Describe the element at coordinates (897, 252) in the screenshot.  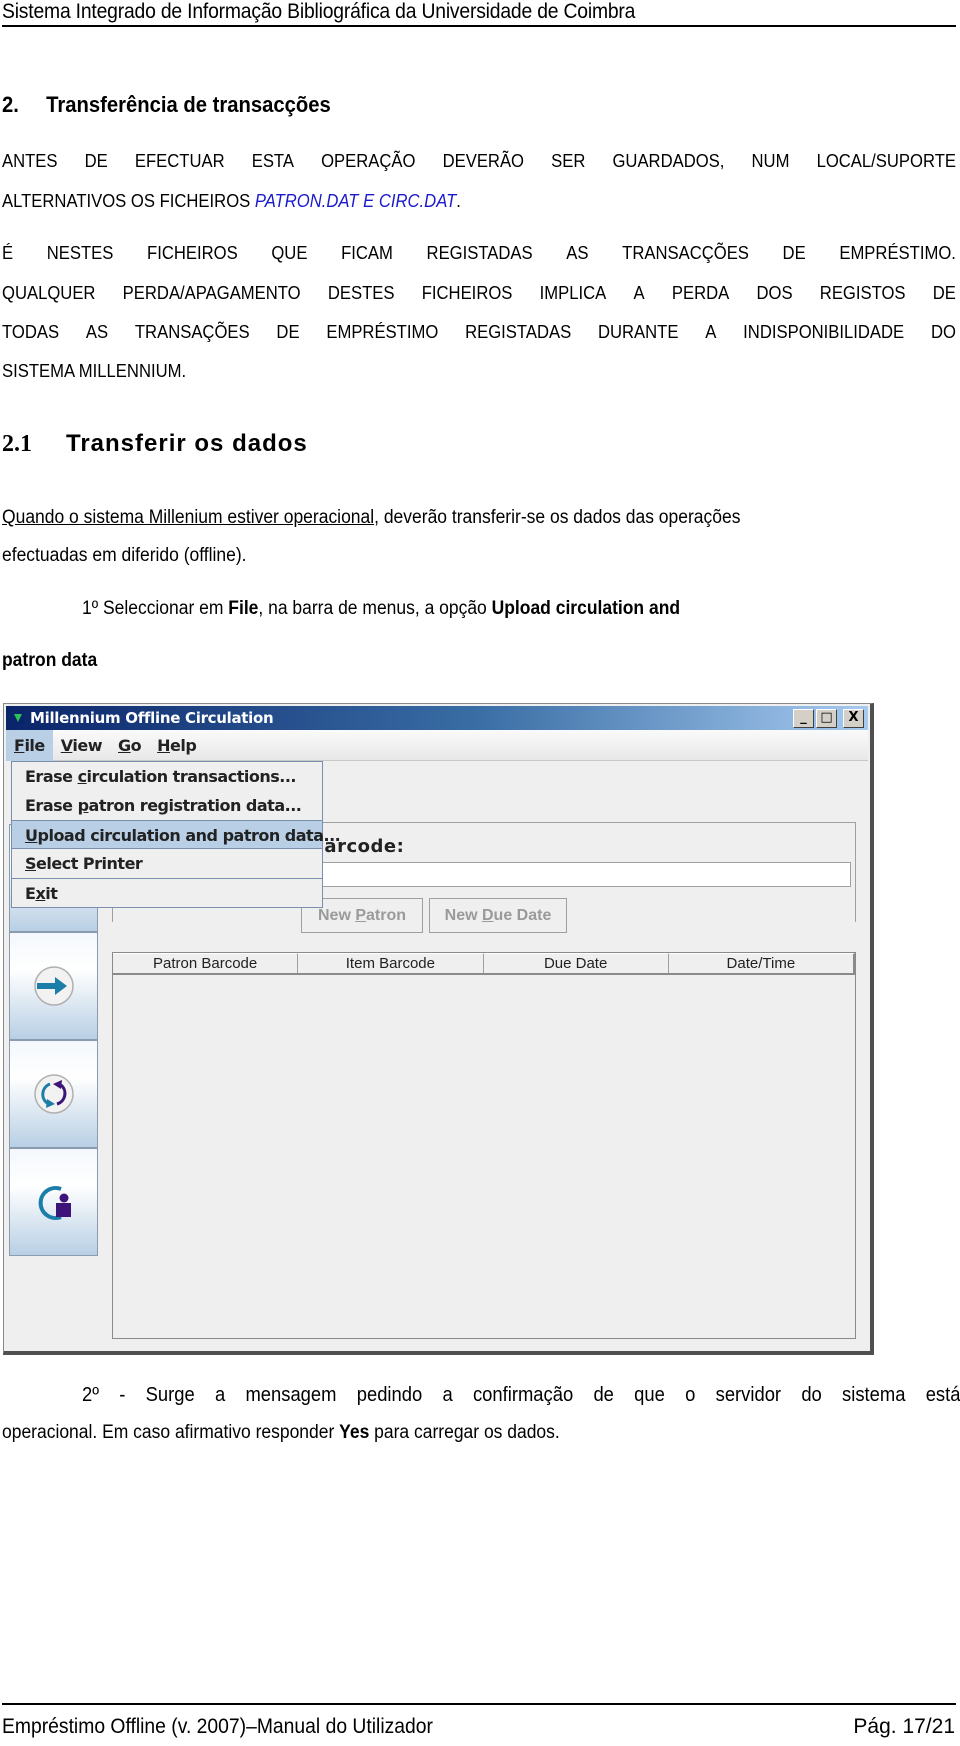
I see `word: EMPRÉSTIMO.` at that location.